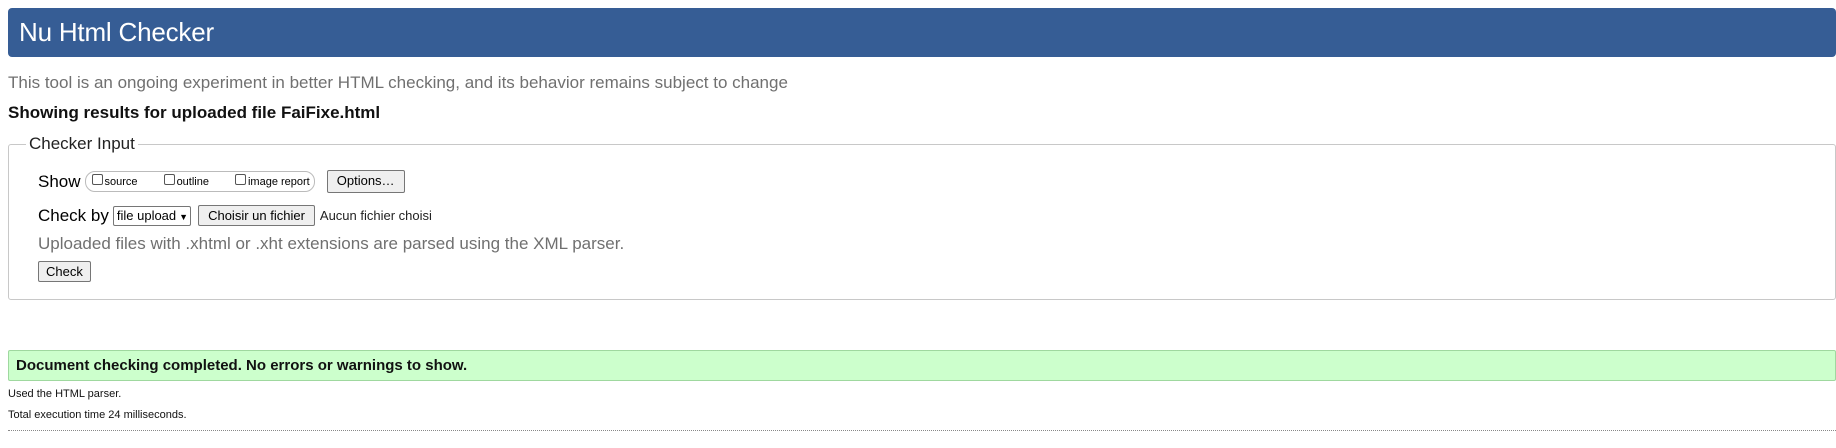 This screenshot has width=1836, height=448. What do you see at coordinates (97, 415) in the screenshot?
I see `execution-time-info: Total execution time 24 milliseconds.` at bounding box center [97, 415].